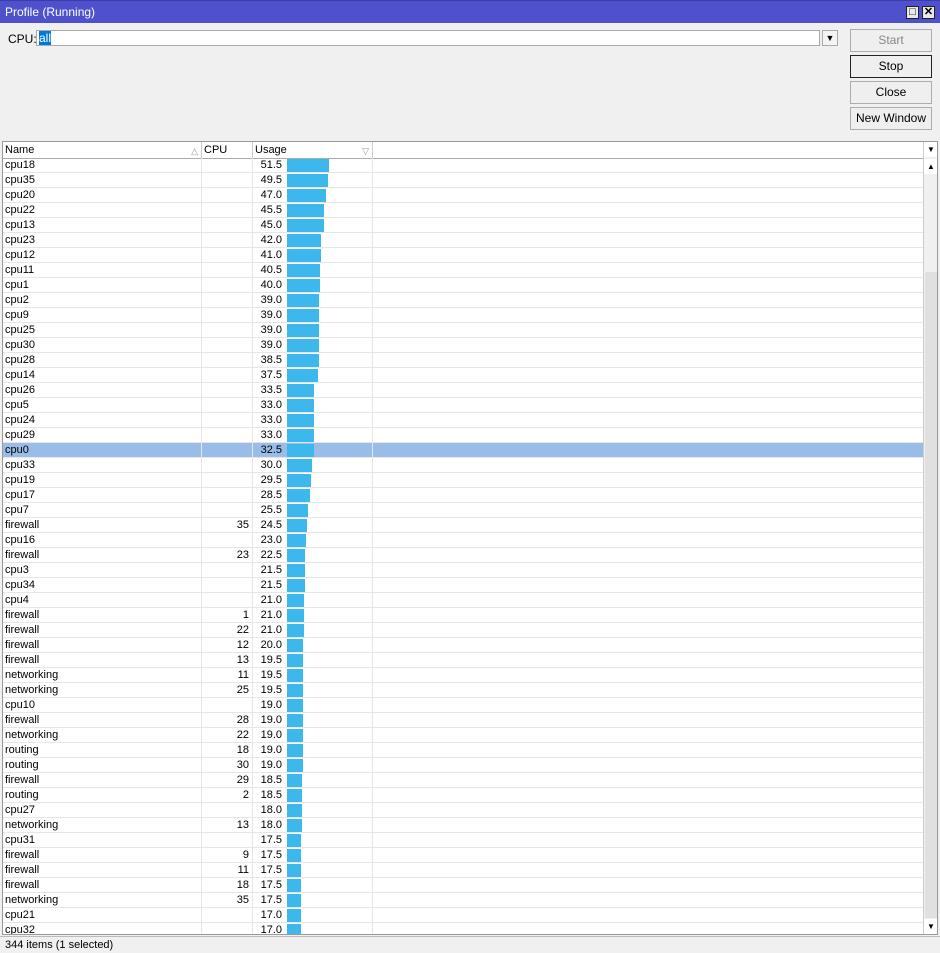  What do you see at coordinates (463, 750) in the screenshot?
I see `table-row: routing 18 19.0` at bounding box center [463, 750].